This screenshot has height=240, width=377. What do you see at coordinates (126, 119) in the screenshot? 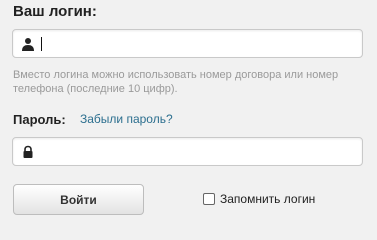
I see `forgot-password-link: Забыли пароль?` at bounding box center [126, 119].